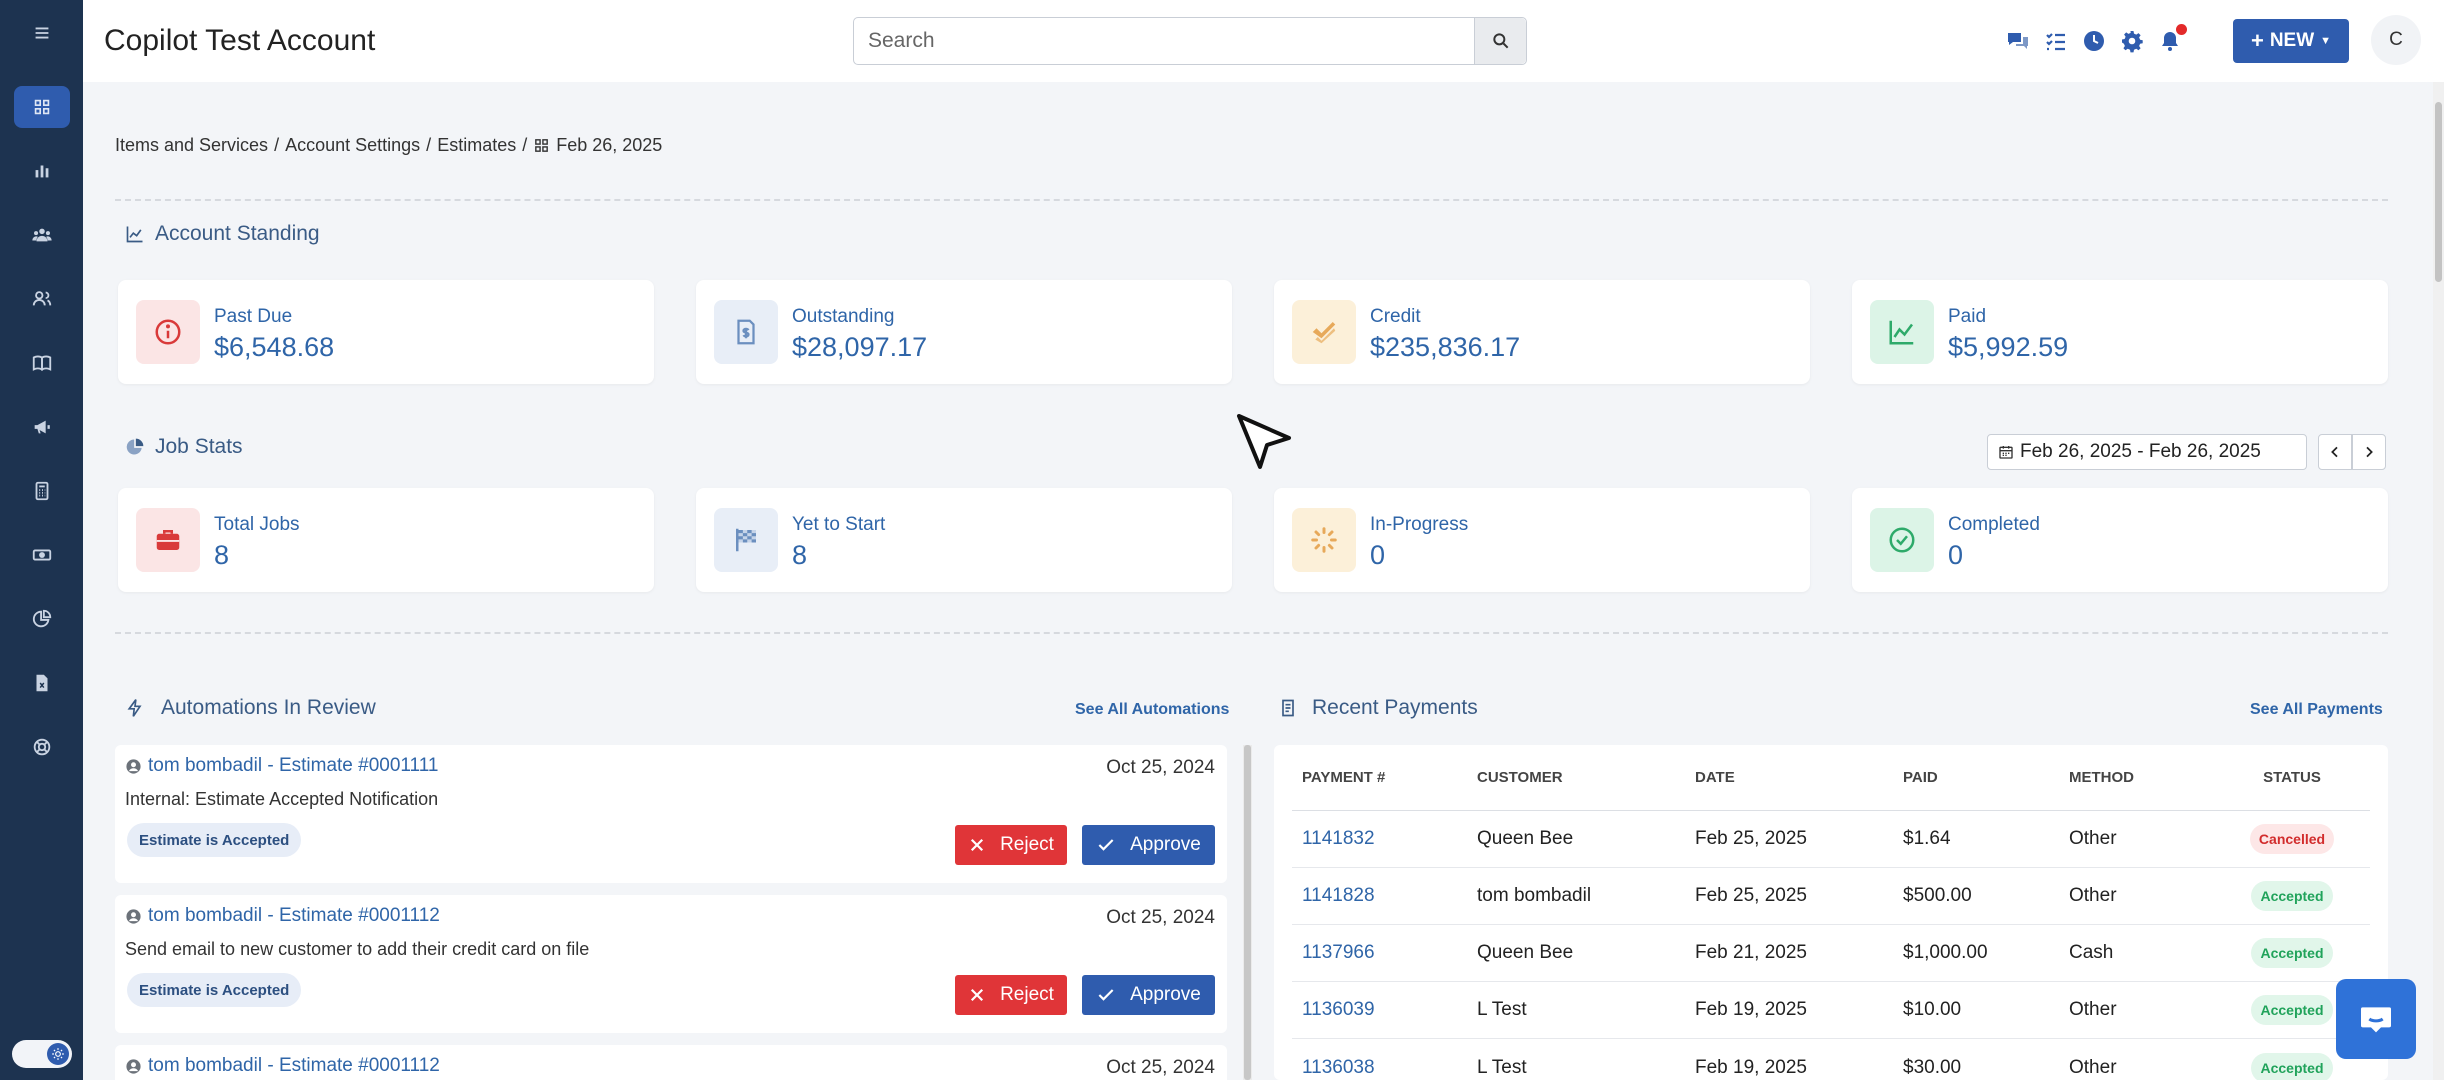 The height and width of the screenshot is (1080, 2444). What do you see at coordinates (964, 332) in the screenshot?
I see `outstanding-card: Outstanding $28,097.17` at bounding box center [964, 332].